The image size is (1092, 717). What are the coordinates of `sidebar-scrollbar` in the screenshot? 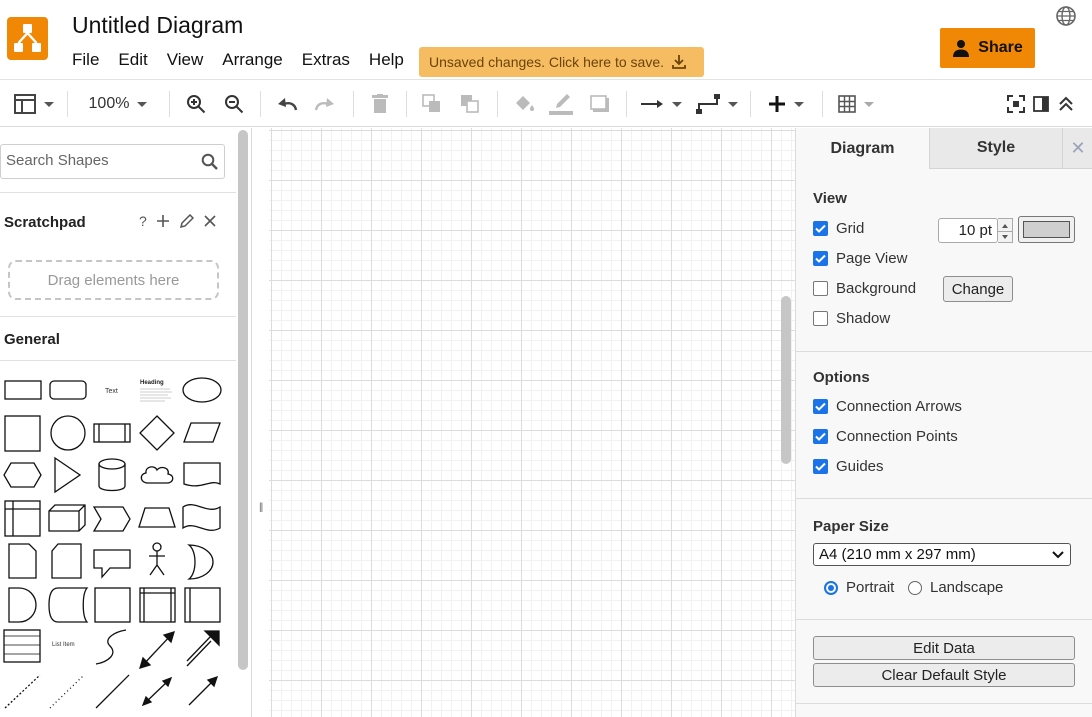 It's located at (243, 400).